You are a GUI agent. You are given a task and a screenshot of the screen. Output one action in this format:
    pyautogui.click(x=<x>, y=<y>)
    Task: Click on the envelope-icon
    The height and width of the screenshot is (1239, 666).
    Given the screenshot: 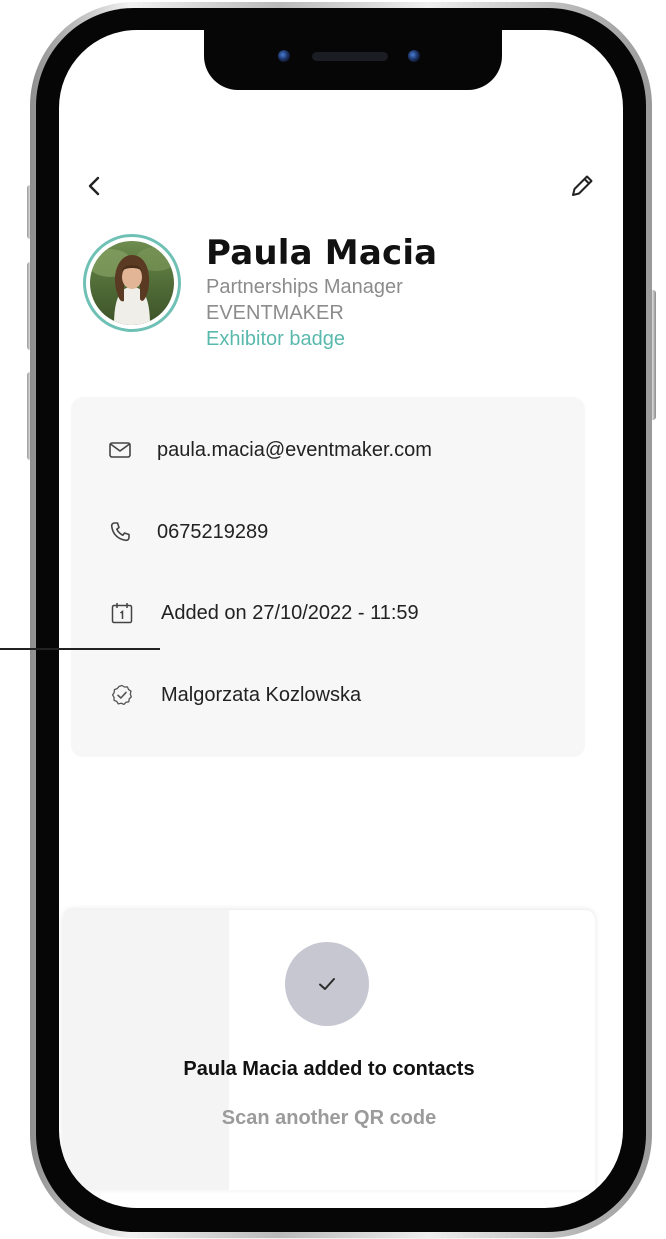 What is the action you would take?
    pyautogui.click(x=120, y=450)
    